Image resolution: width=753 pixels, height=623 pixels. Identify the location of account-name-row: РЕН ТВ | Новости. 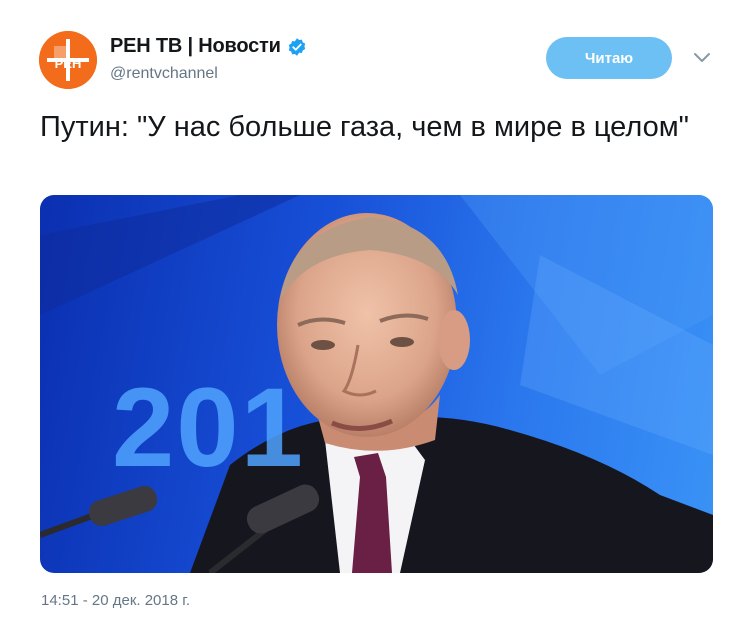
(208, 46).